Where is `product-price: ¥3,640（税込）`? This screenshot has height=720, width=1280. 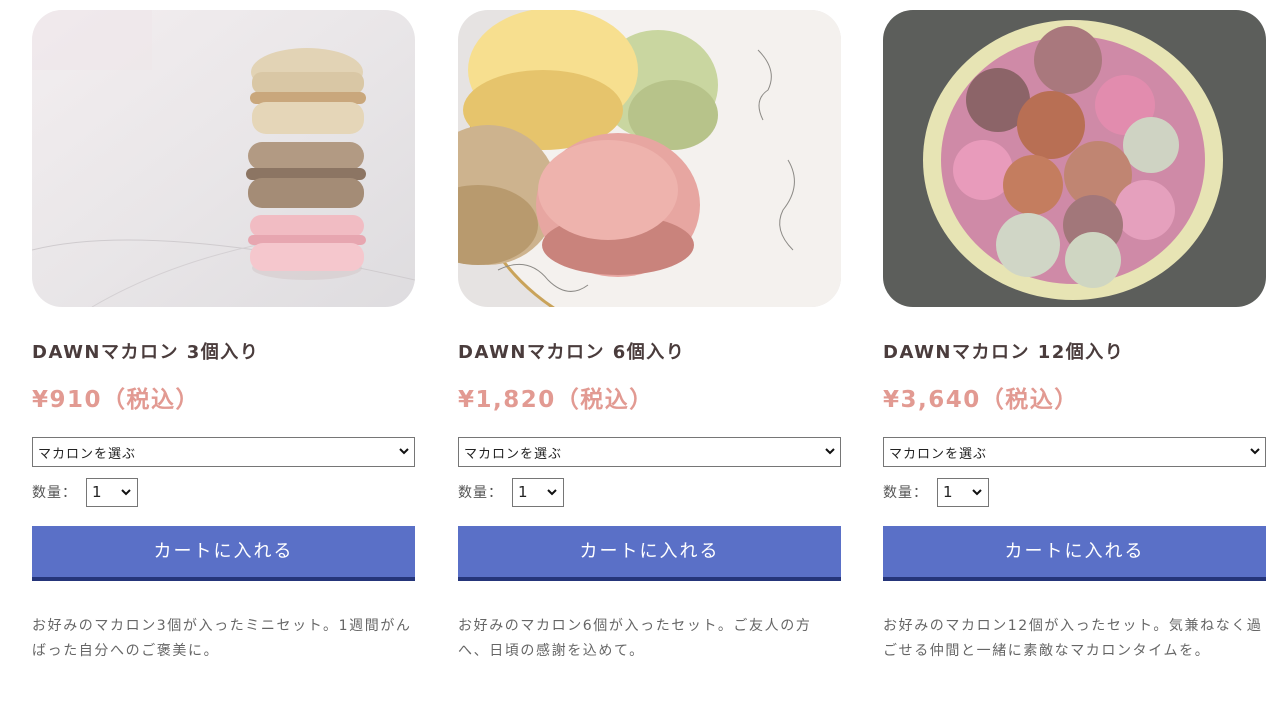
product-price: ¥3,640（税込） is located at coordinates (981, 400).